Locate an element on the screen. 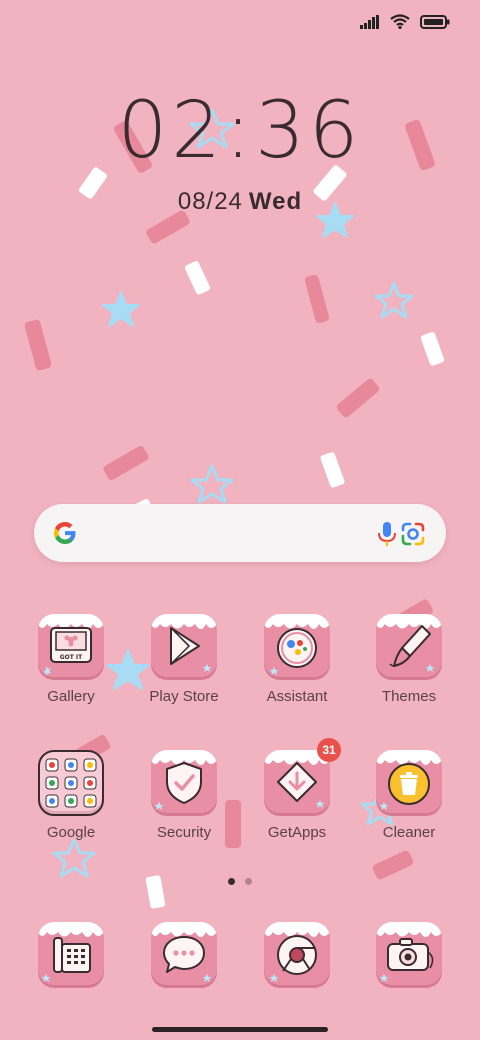 The image size is (480, 1040). google-search-bar is located at coordinates (240, 533).